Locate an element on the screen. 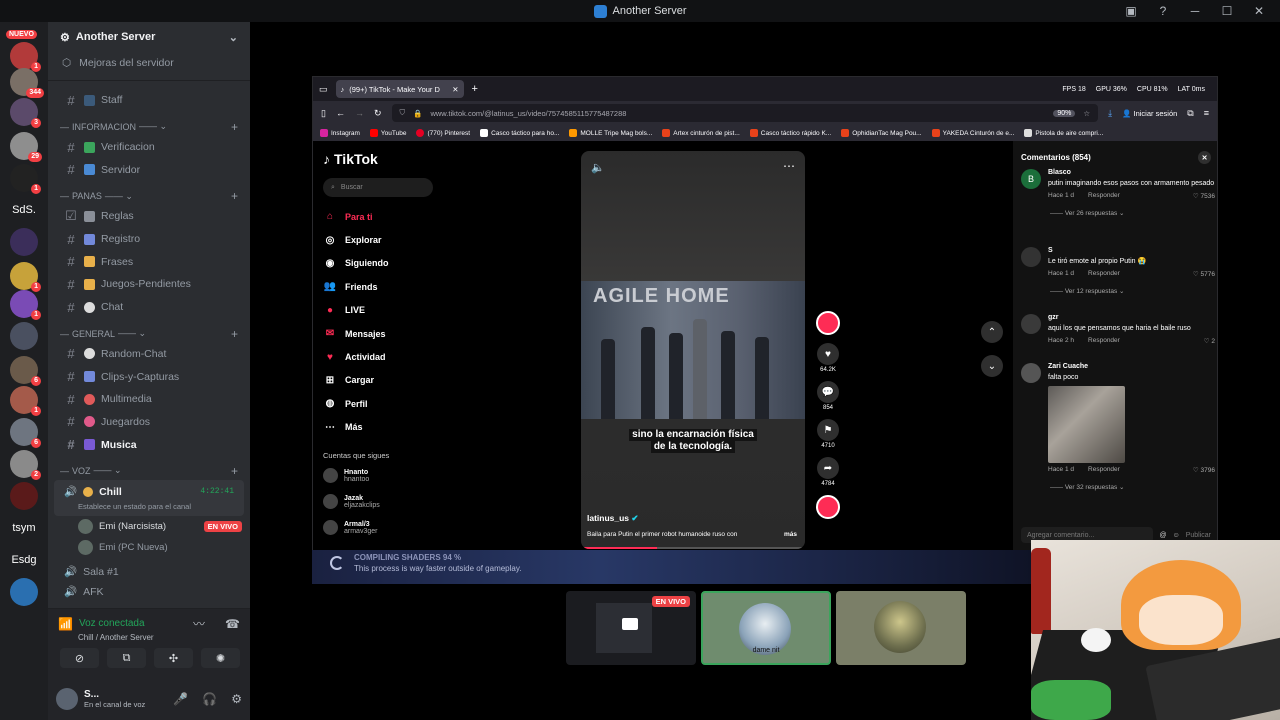 This screenshot has width=1280, height=720. guild-esdg: Esdg is located at coordinates (24, 560).